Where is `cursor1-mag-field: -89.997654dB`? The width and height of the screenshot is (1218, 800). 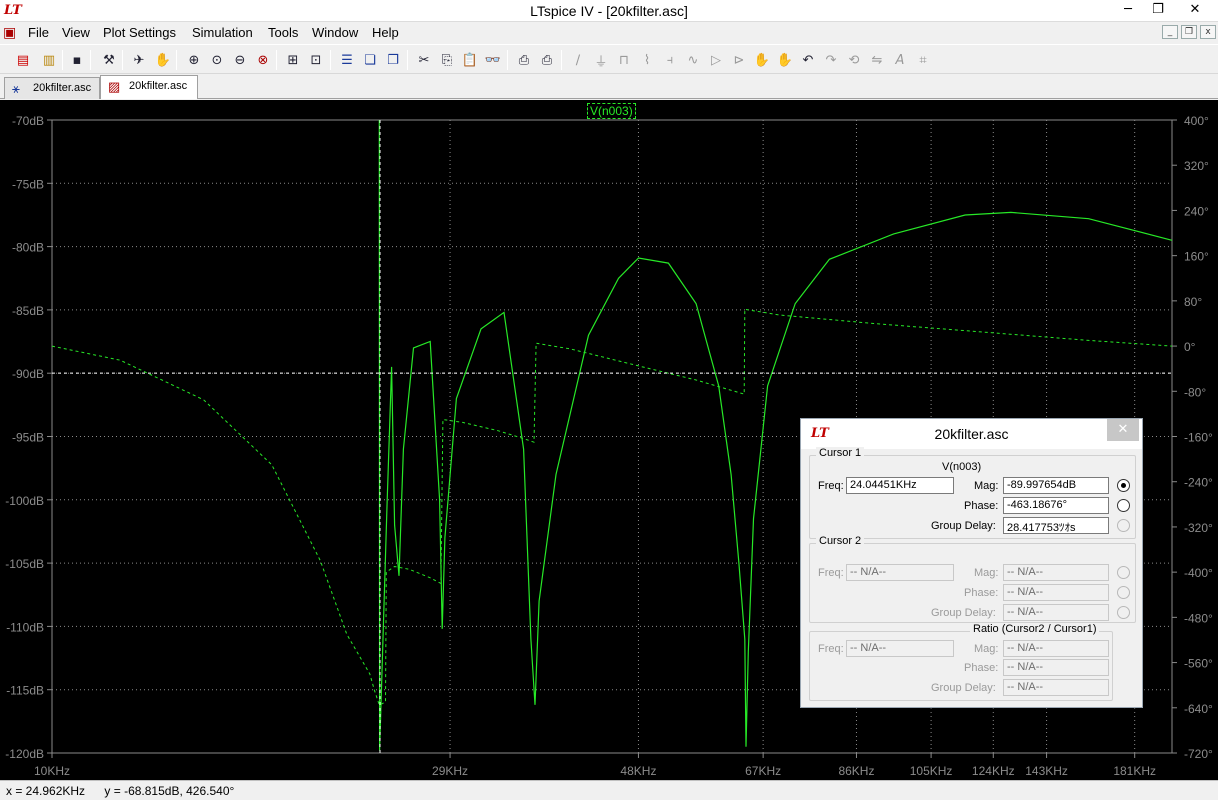 cursor1-mag-field: -89.997654dB is located at coordinates (1056, 485).